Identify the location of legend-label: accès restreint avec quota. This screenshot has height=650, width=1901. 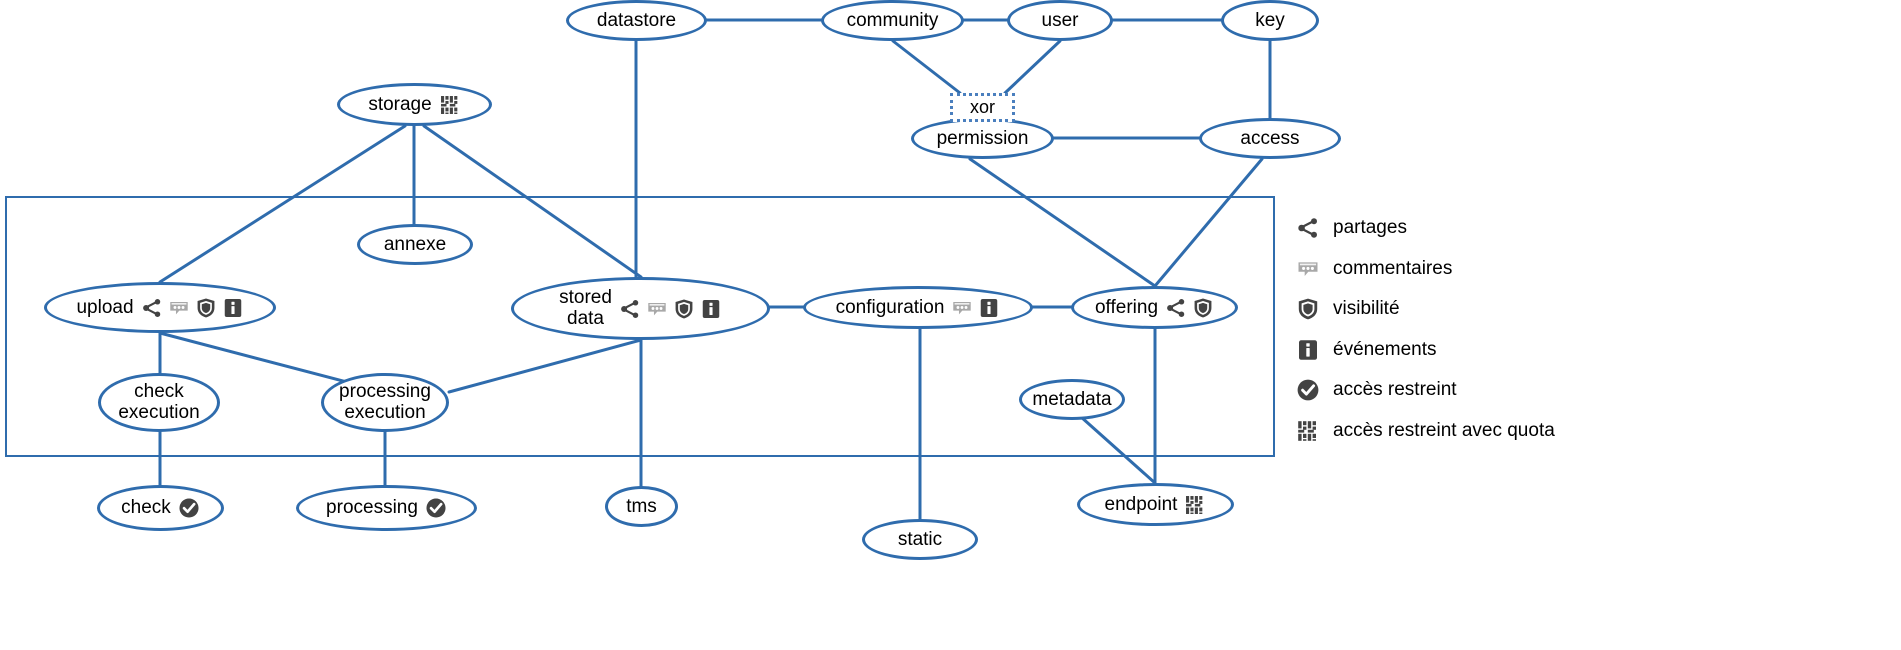
(1444, 430).